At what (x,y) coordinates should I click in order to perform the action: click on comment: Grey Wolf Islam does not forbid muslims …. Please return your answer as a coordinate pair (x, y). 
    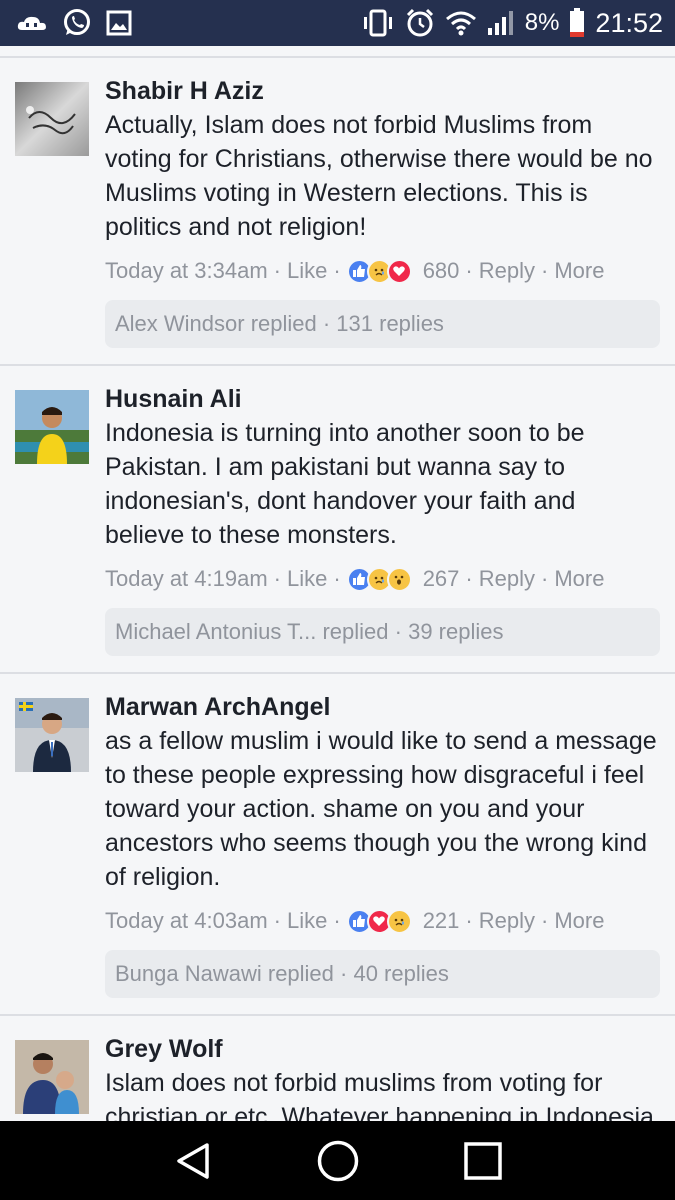
    Looking at the image, I should click on (337, 1068).